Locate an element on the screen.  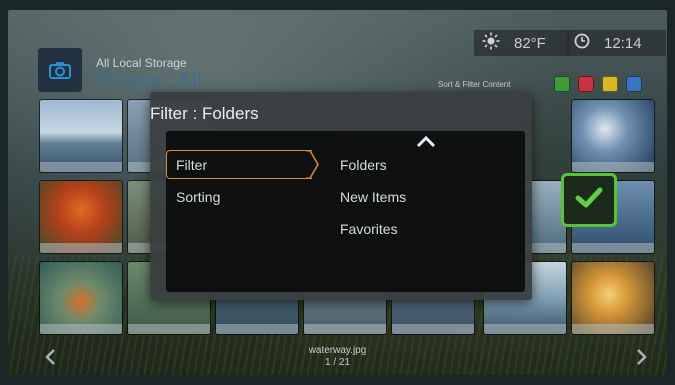
clock-icon is located at coordinates (584, 43).